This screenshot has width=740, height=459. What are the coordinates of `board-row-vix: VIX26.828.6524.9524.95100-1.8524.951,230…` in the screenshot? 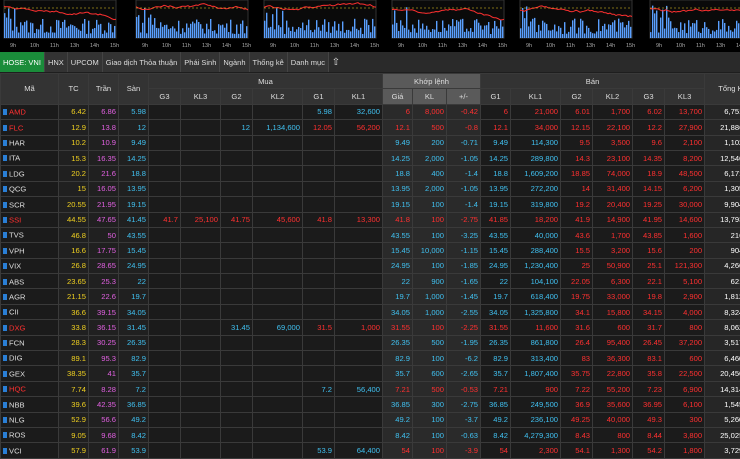 It's located at (370, 265).